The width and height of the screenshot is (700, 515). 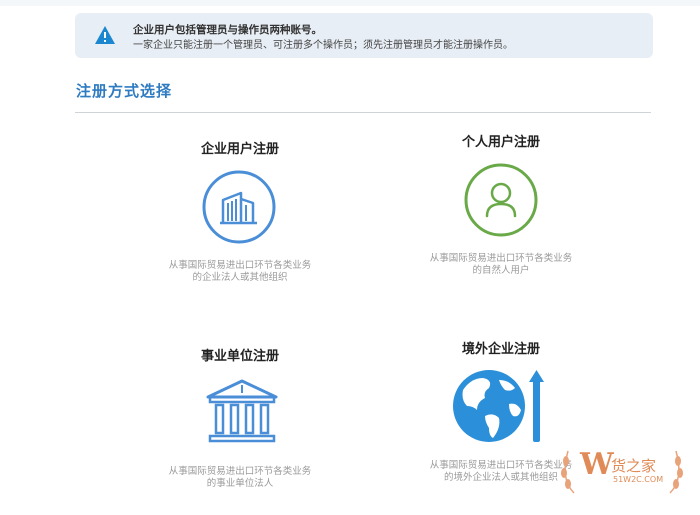 I want to click on option-institution: 事业单位注册 从事国际贸易进出口环节各类业务 的事业单位法人, so click(x=240, y=420).